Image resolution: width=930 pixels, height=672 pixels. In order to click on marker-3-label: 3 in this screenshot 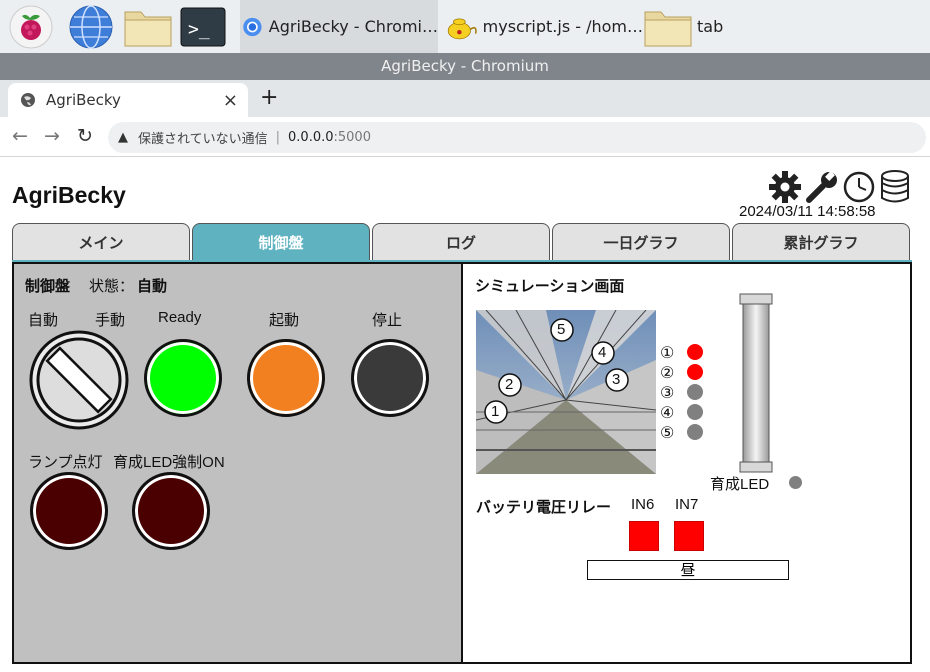, I will do `click(616, 379)`.